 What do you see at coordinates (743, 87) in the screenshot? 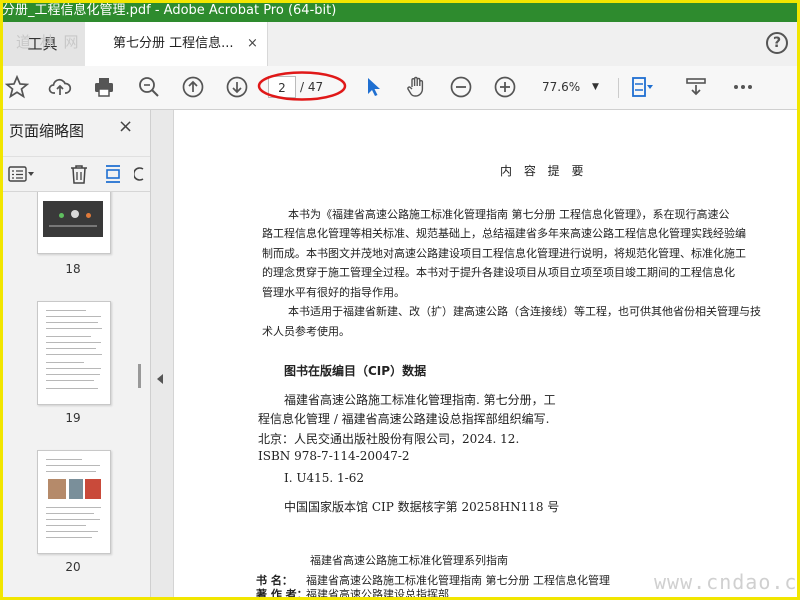
I see `more-icon` at bounding box center [743, 87].